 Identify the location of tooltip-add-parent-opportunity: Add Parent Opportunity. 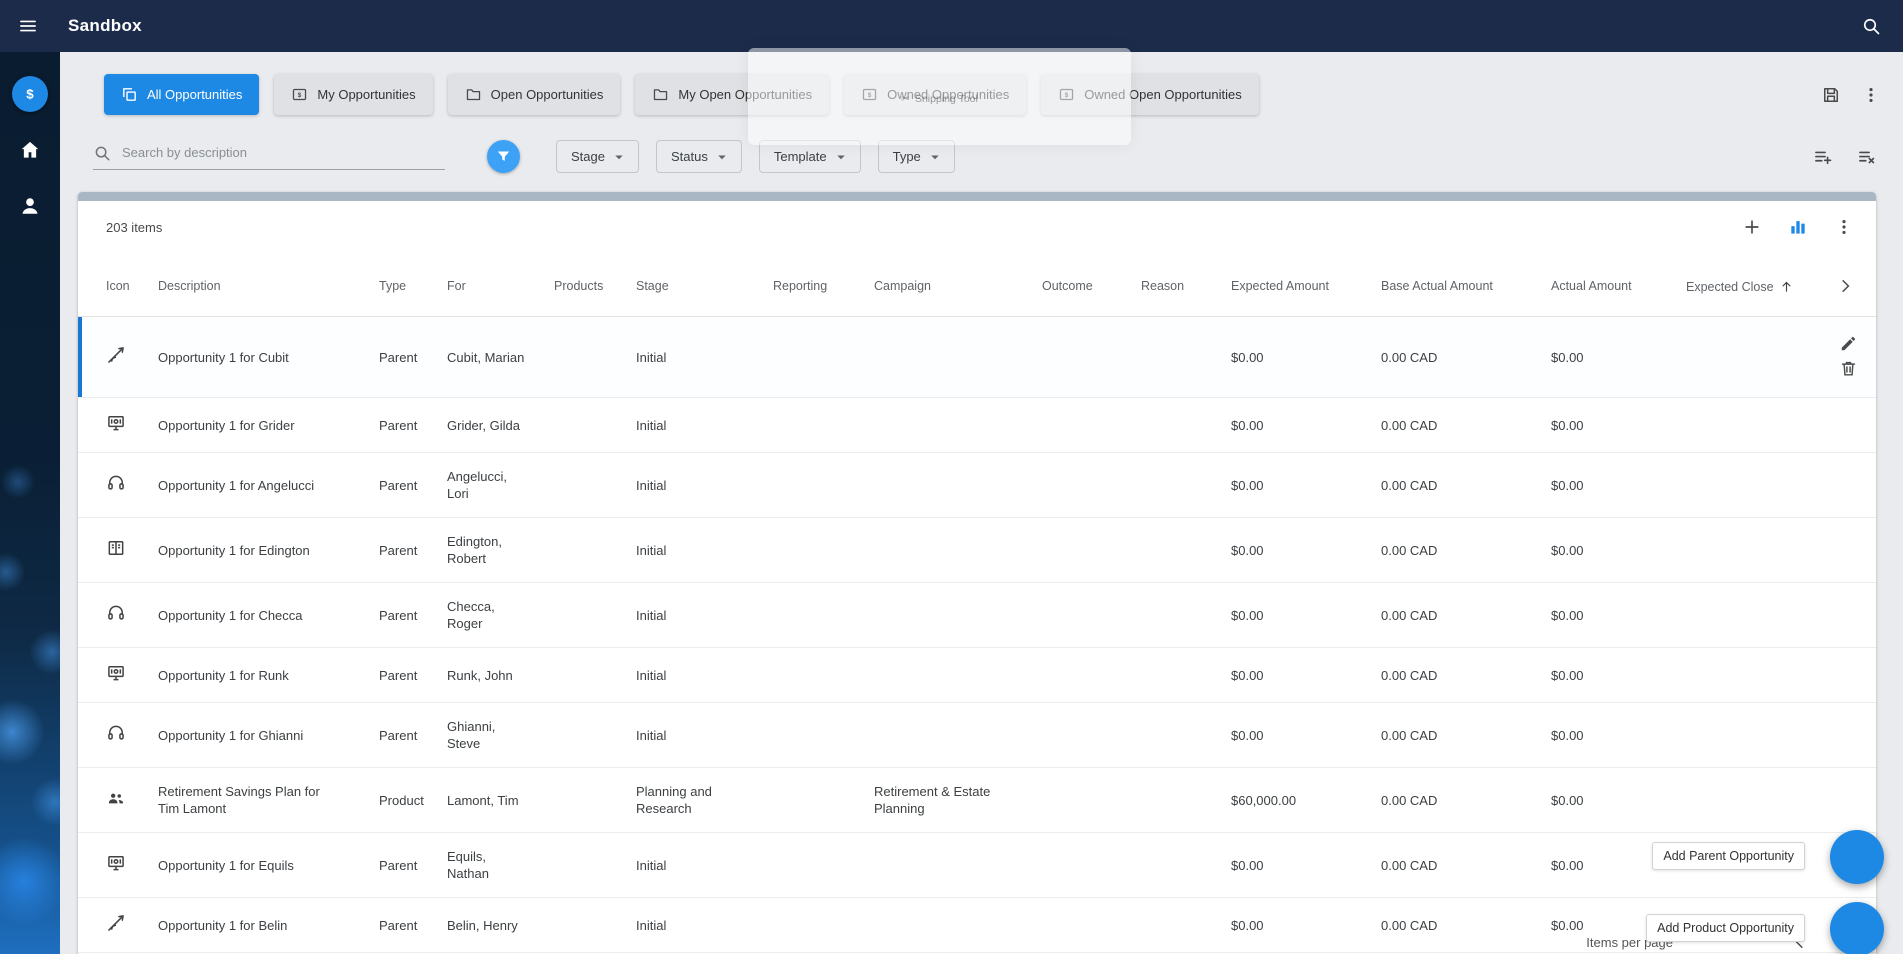
(1728, 856).